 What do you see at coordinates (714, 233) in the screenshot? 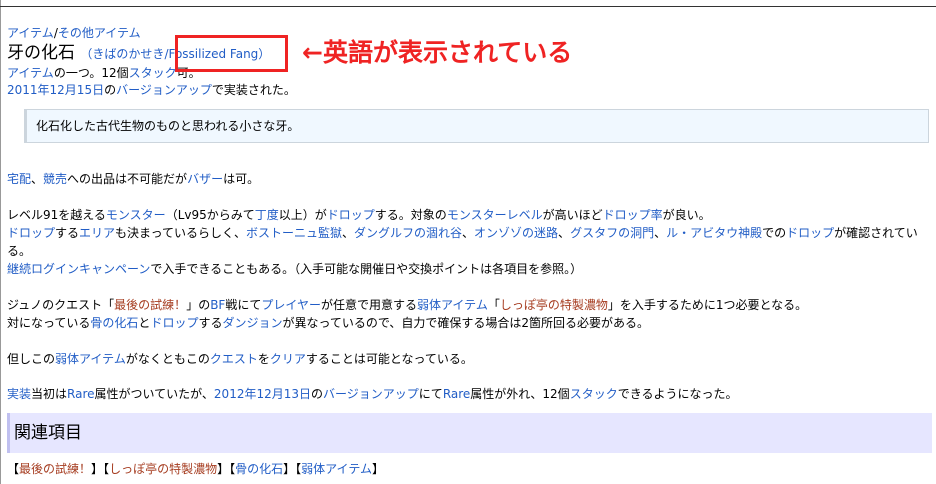
I see `link-temple-of-uggalepih: ル・アビタウ神殿` at bounding box center [714, 233].